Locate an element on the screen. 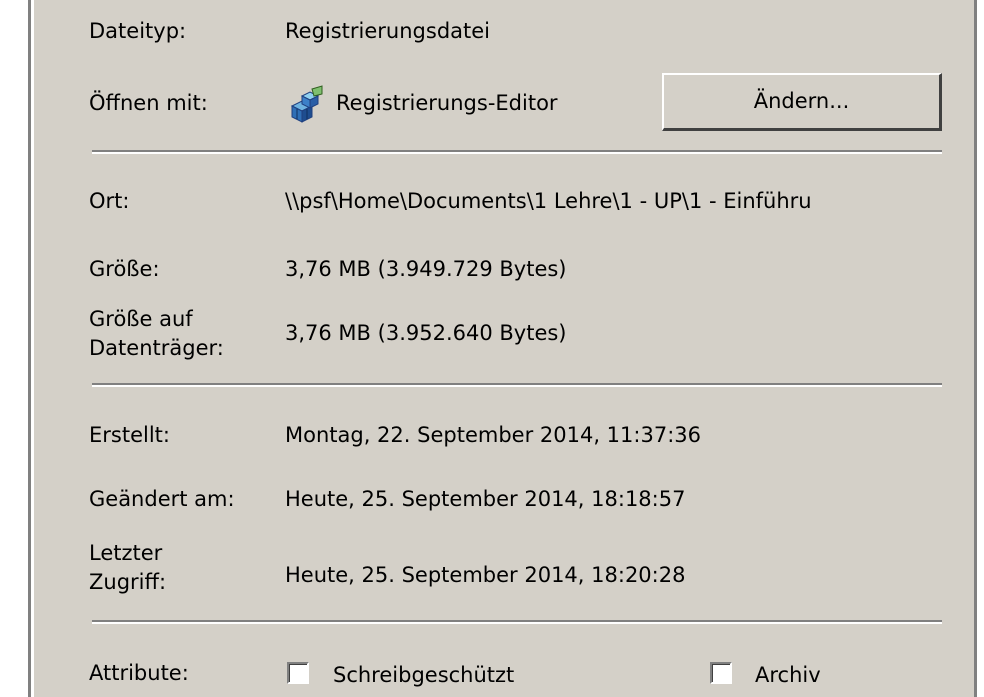 The image size is (984, 697). created-label: Erstellt: is located at coordinates (129, 435).